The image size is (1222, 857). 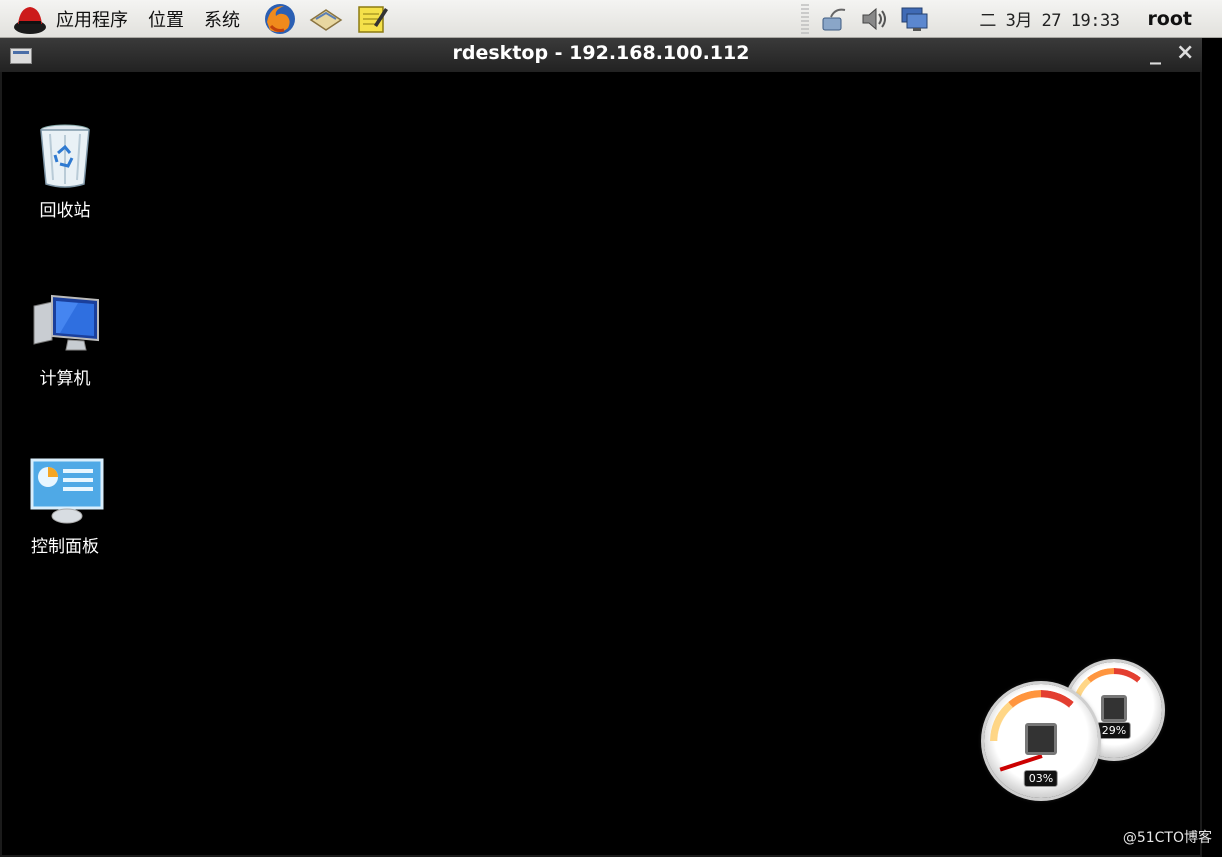 I want to click on control-panel-icon, so click(x=67, y=491).